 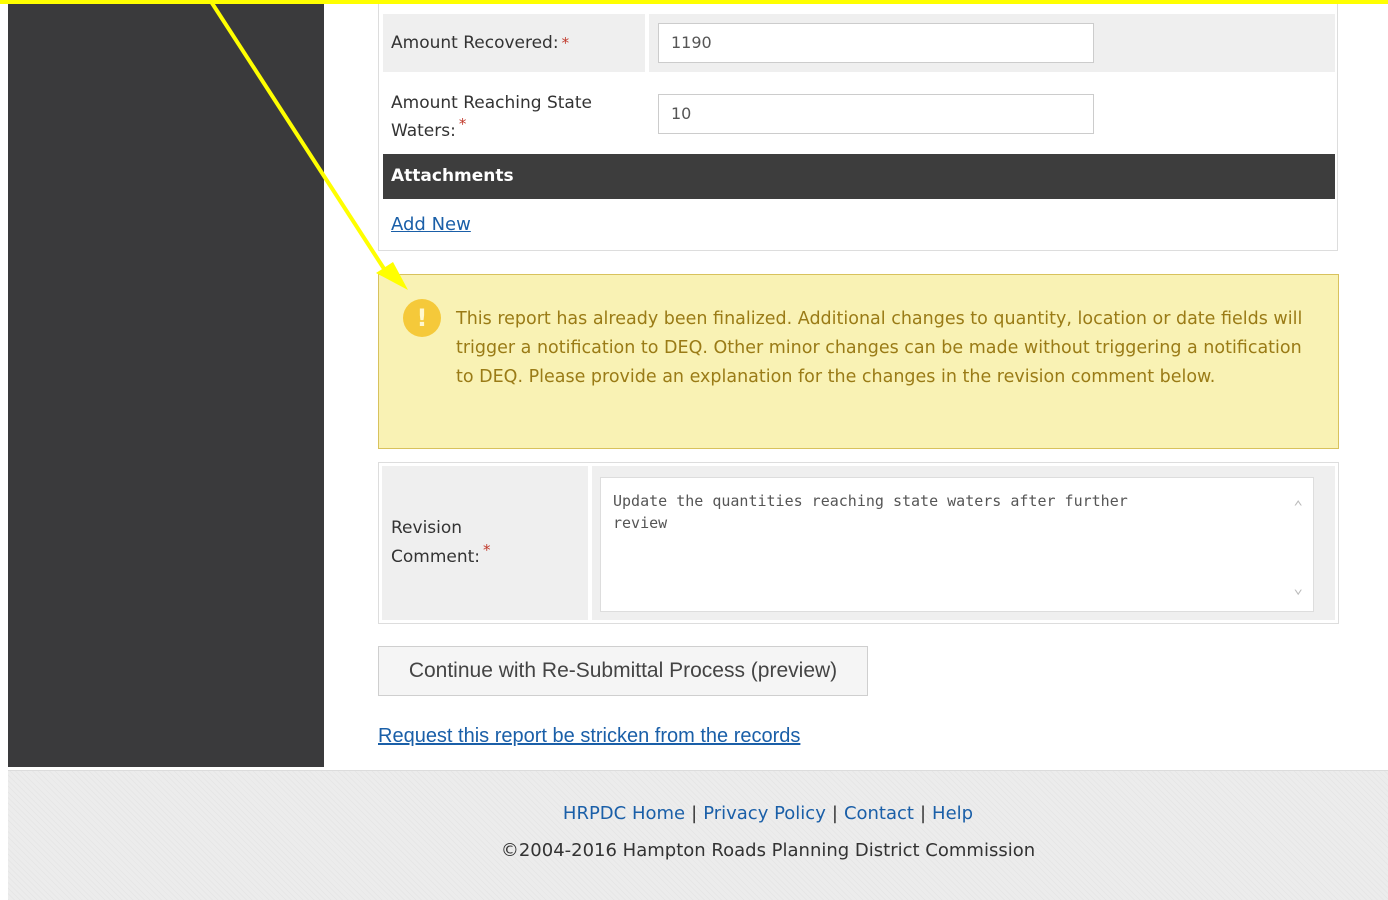 What do you see at coordinates (952, 813) in the screenshot?
I see `footer-link-help: Help` at bounding box center [952, 813].